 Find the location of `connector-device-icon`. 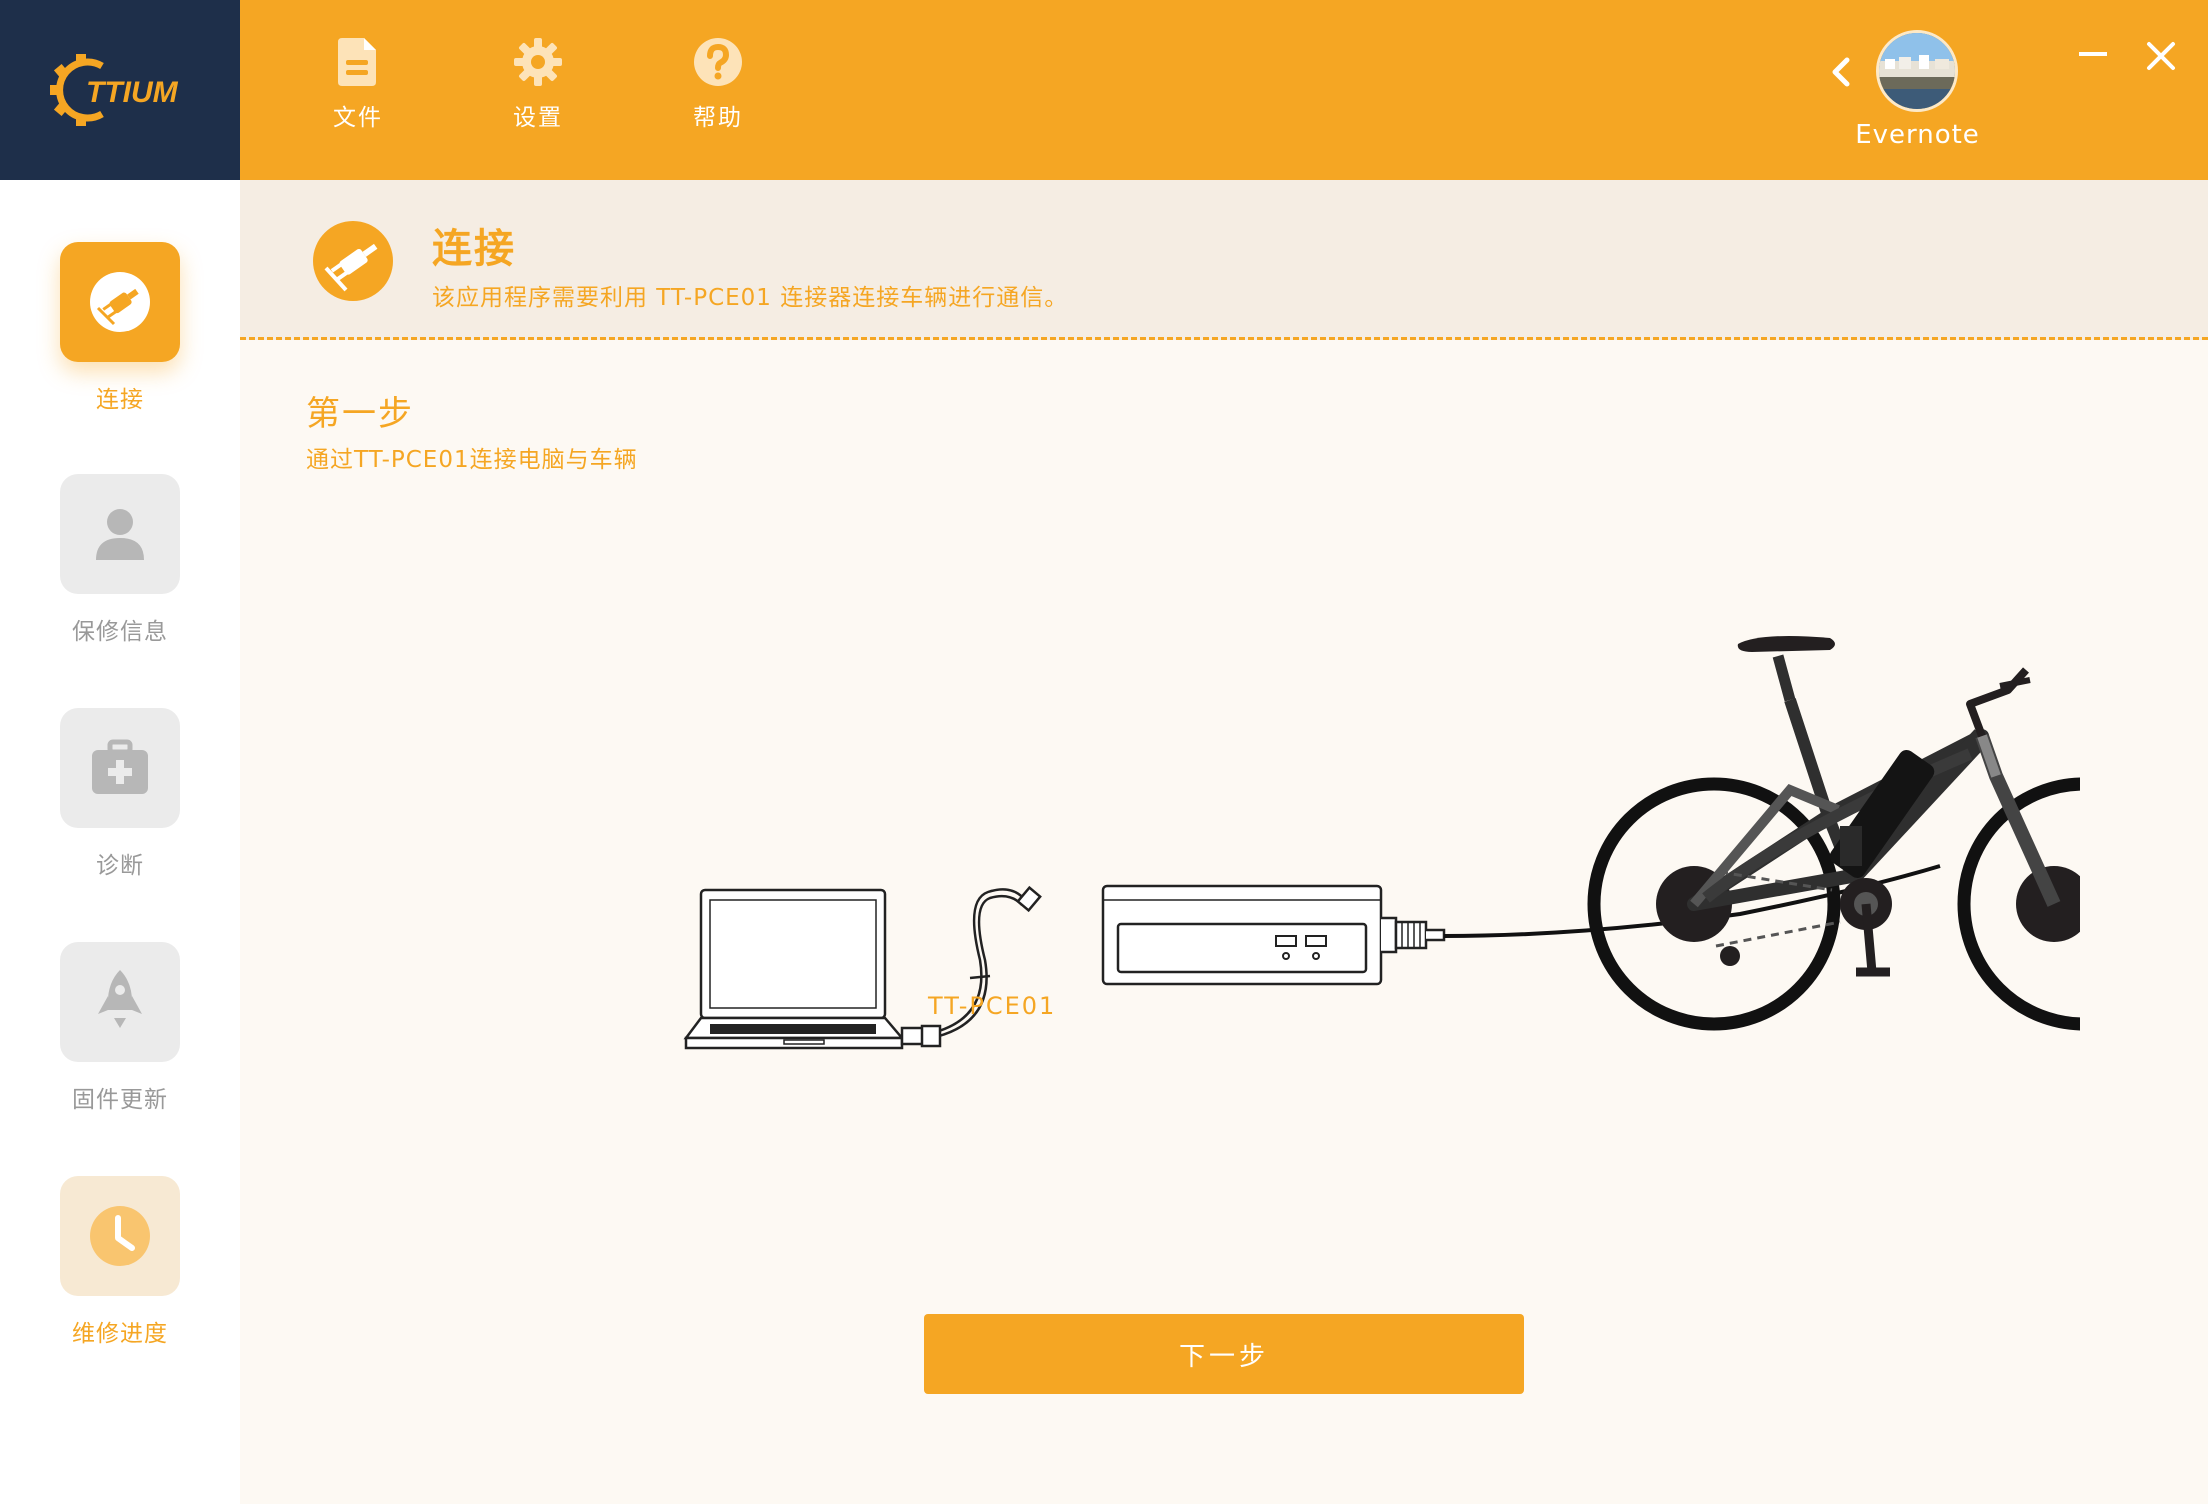

connector-device-icon is located at coordinates (1273, 935).